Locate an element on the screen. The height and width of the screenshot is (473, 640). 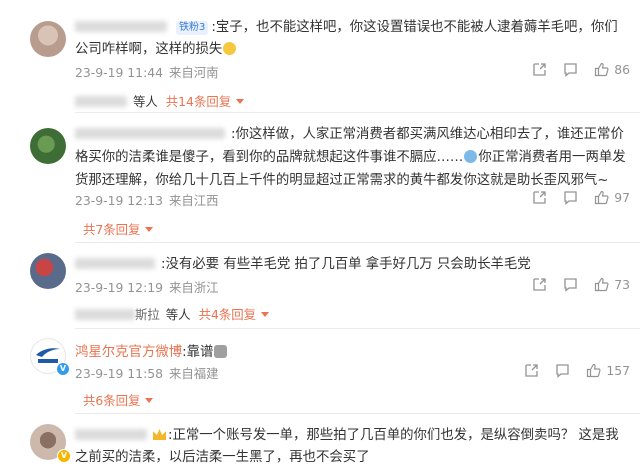
comment-actions: 73 is located at coordinates (573, 284).